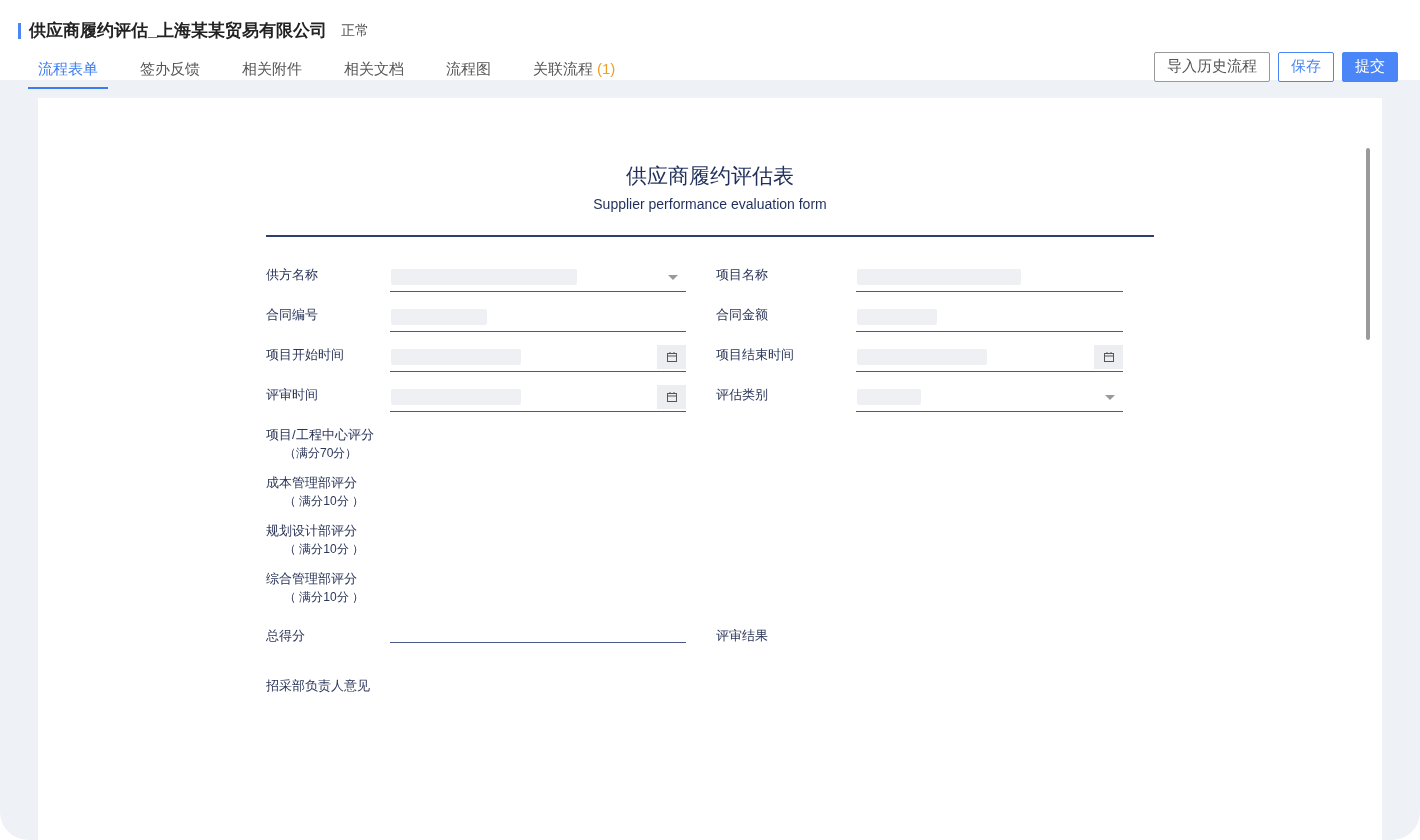 This screenshot has height=840, width=1420. Describe the element at coordinates (755, 354) in the screenshot. I see `field-label: 项目结束时间` at that location.